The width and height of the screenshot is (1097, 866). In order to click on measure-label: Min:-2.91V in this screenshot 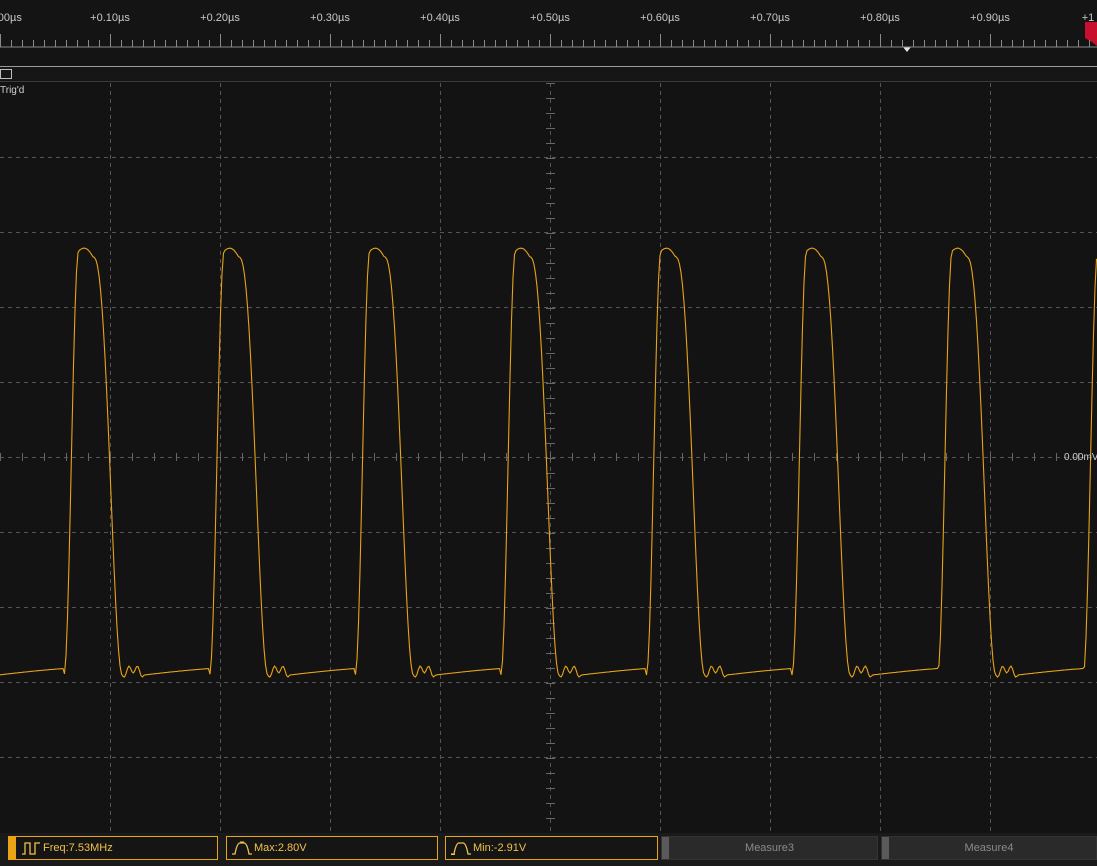, I will do `click(500, 848)`.